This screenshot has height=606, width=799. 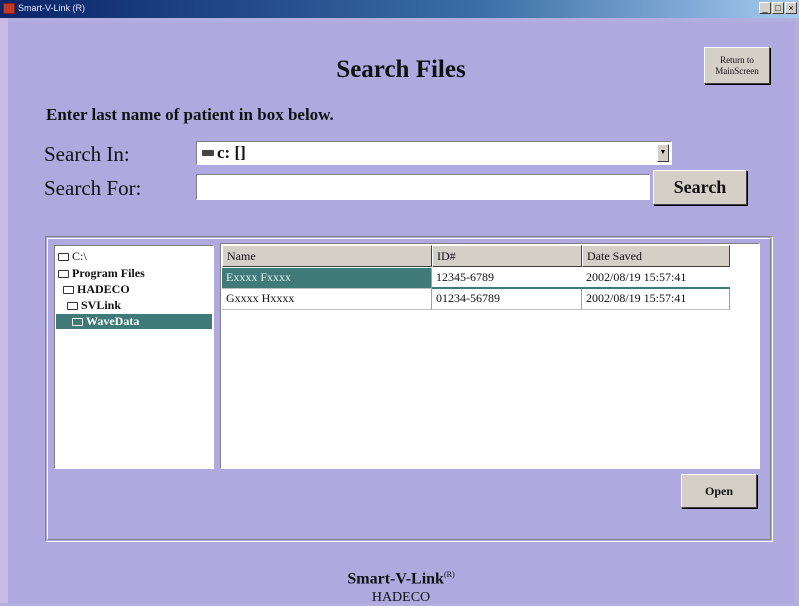 I want to click on page-title: Search Files, so click(x=401, y=69).